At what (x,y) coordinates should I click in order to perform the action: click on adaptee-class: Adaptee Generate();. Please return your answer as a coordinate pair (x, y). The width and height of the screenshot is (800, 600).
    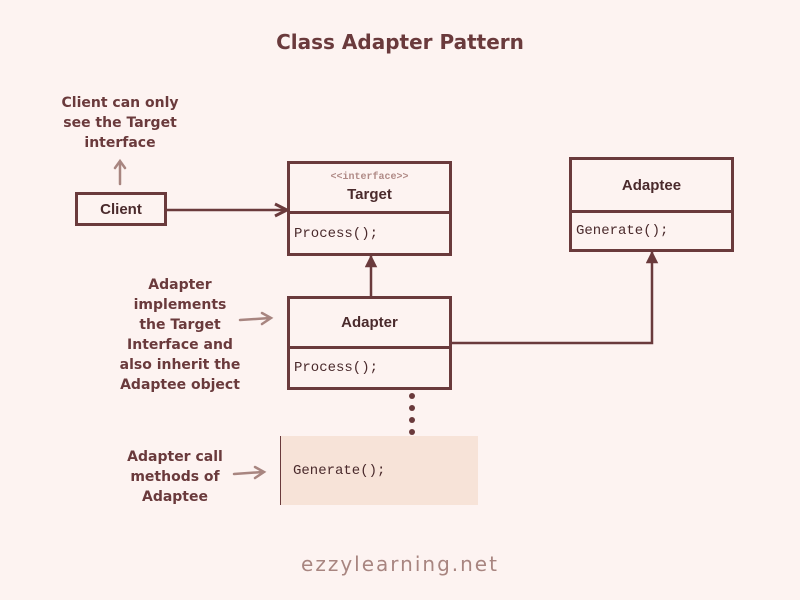
    Looking at the image, I should click on (651, 204).